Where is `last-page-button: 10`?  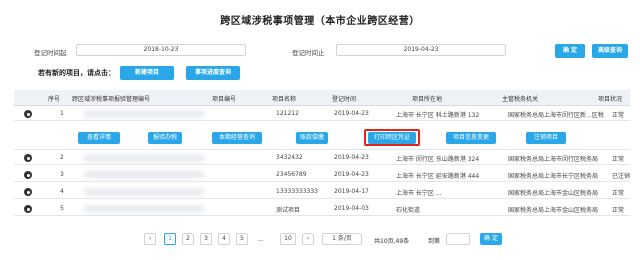 last-page-button: 10 is located at coordinates (288, 239).